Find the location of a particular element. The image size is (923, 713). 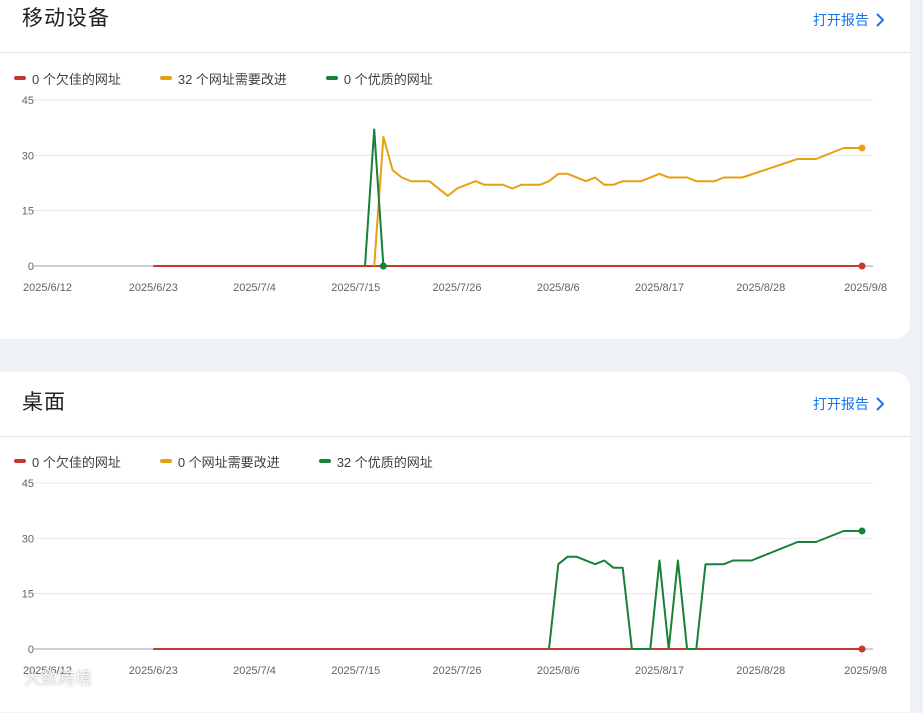

watermark: 大数跨境 is located at coordinates (48, 676).